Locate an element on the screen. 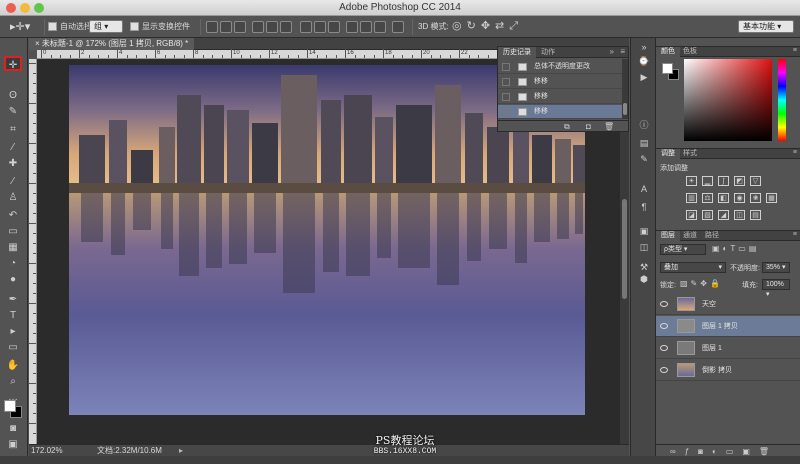 Image resolution: width=800 pixels, height=464 pixels. character-panel-icon: A is located at coordinates (644, 189).